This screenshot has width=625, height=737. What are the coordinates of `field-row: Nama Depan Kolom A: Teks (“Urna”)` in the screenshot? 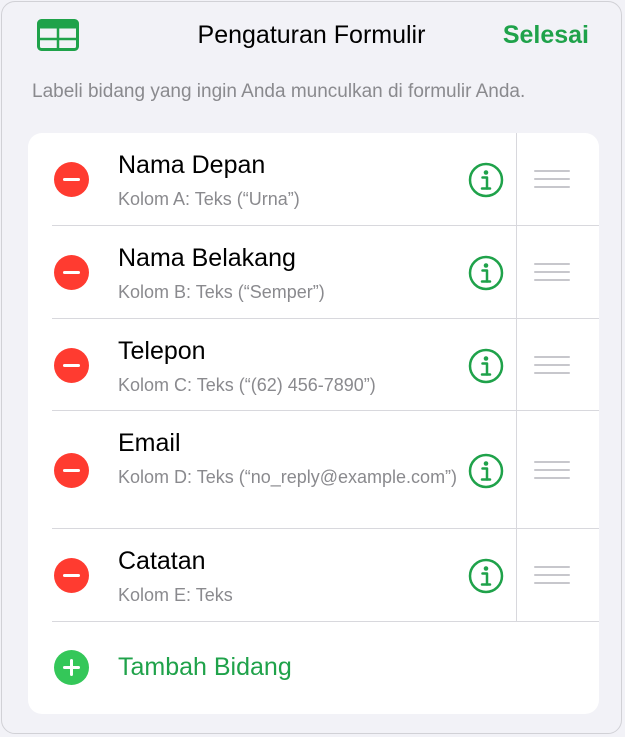 It's located at (313, 179).